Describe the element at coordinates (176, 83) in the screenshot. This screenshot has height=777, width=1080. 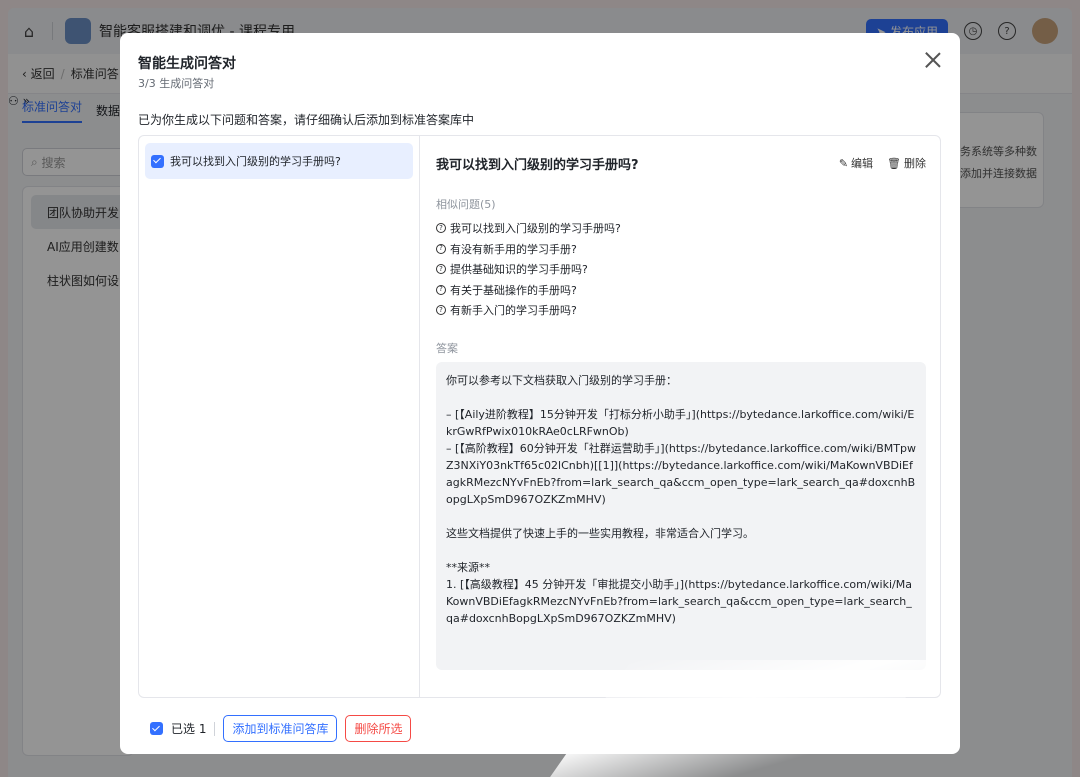
I see `dialog-step: 3/3 生成问答对` at that location.